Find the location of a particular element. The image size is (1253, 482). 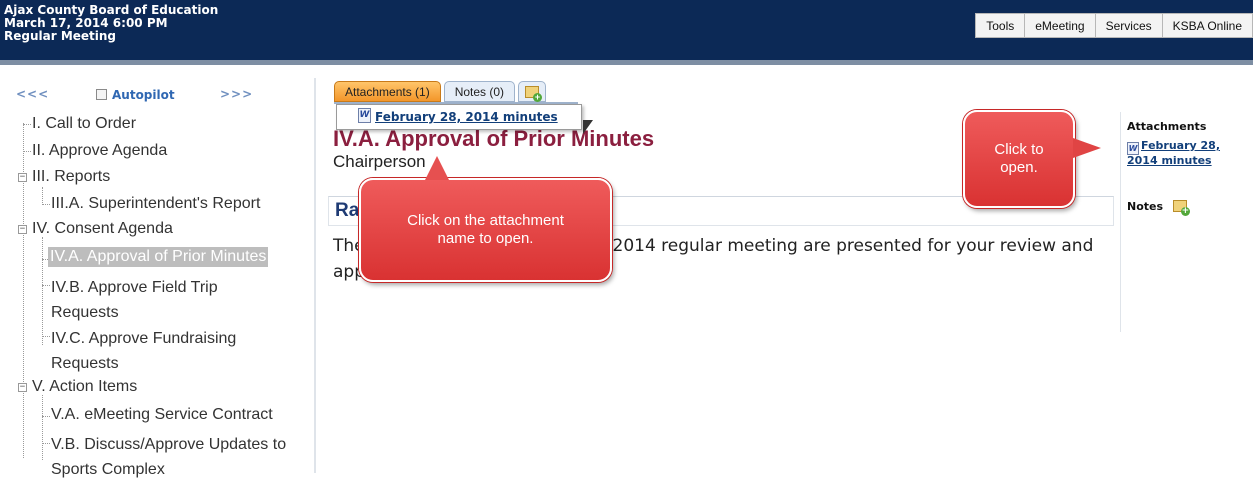

next-item-button: >>> is located at coordinates (236, 94).